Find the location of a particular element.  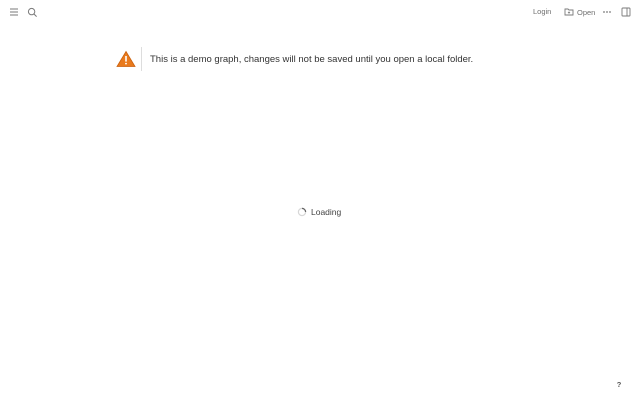

warning-icon is located at coordinates (126, 59).